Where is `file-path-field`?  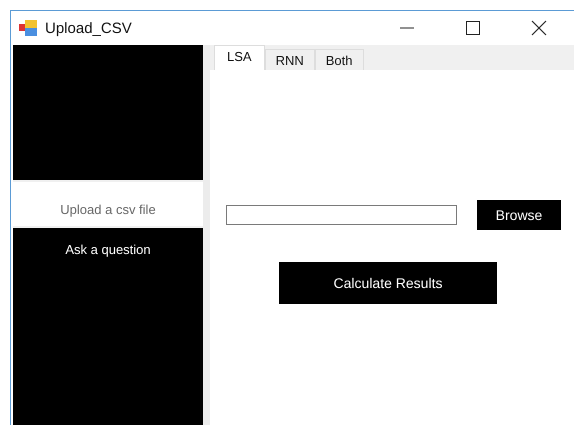 file-path-field is located at coordinates (341, 215).